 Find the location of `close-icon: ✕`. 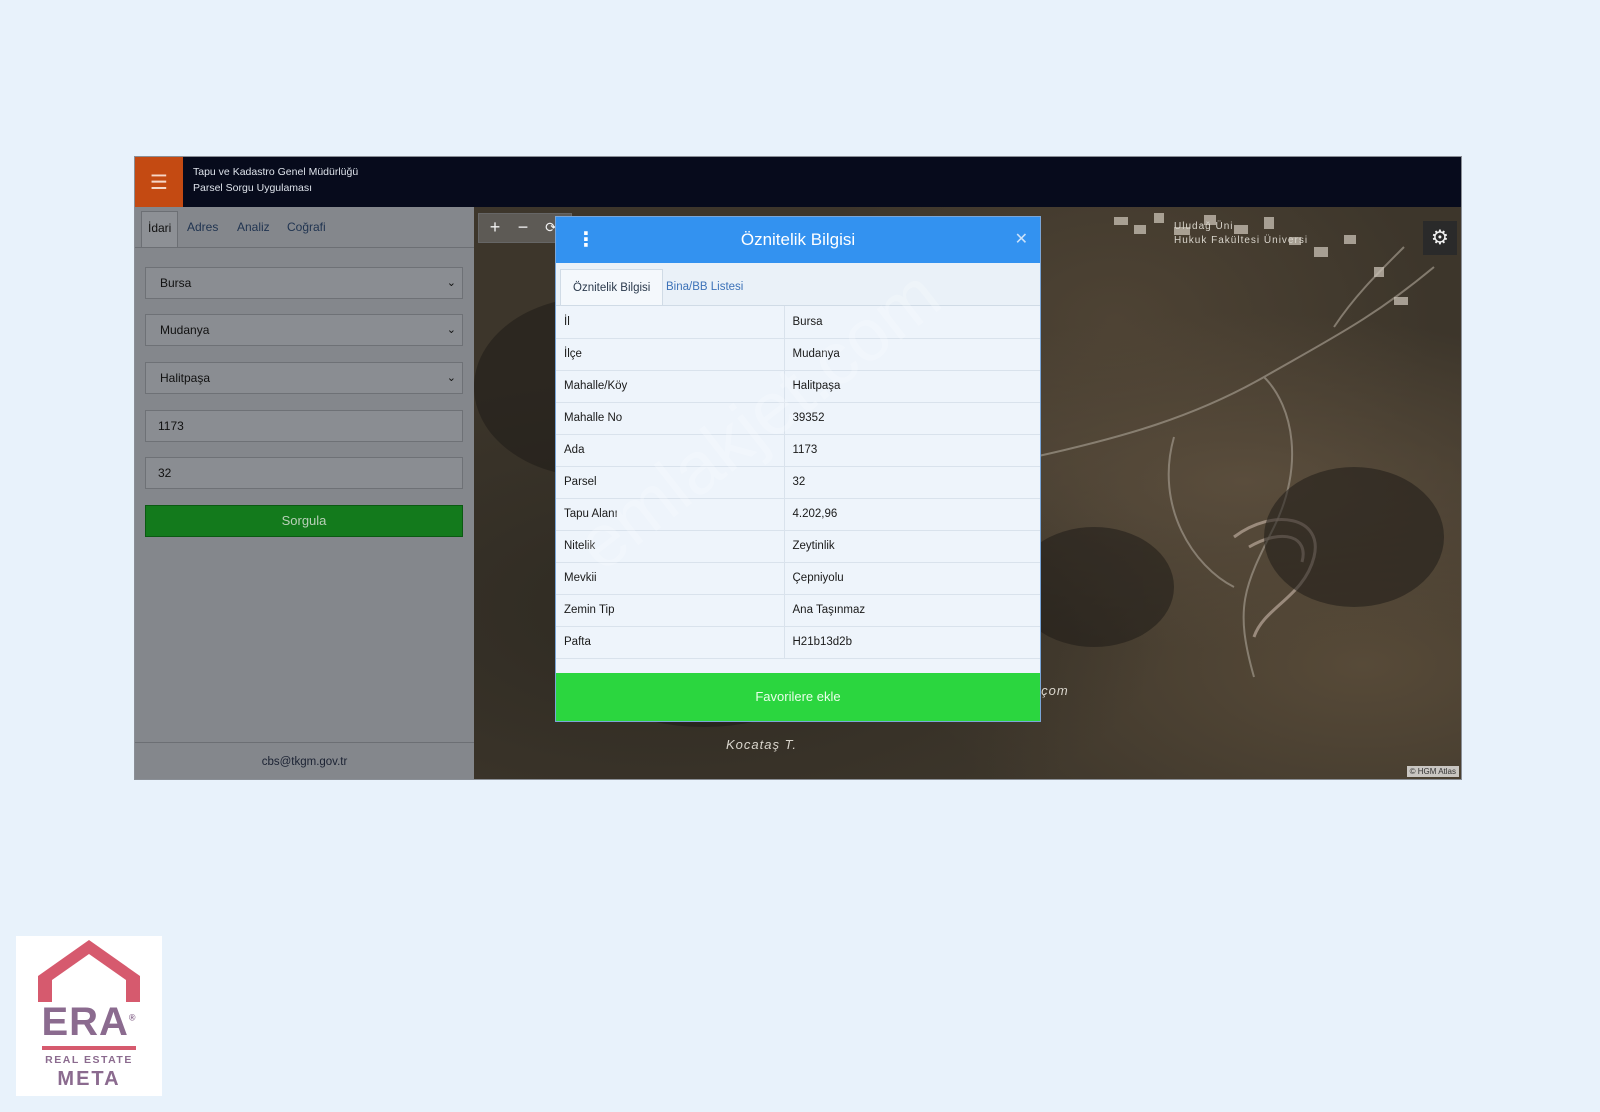

close-icon: ✕ is located at coordinates (1021, 240).